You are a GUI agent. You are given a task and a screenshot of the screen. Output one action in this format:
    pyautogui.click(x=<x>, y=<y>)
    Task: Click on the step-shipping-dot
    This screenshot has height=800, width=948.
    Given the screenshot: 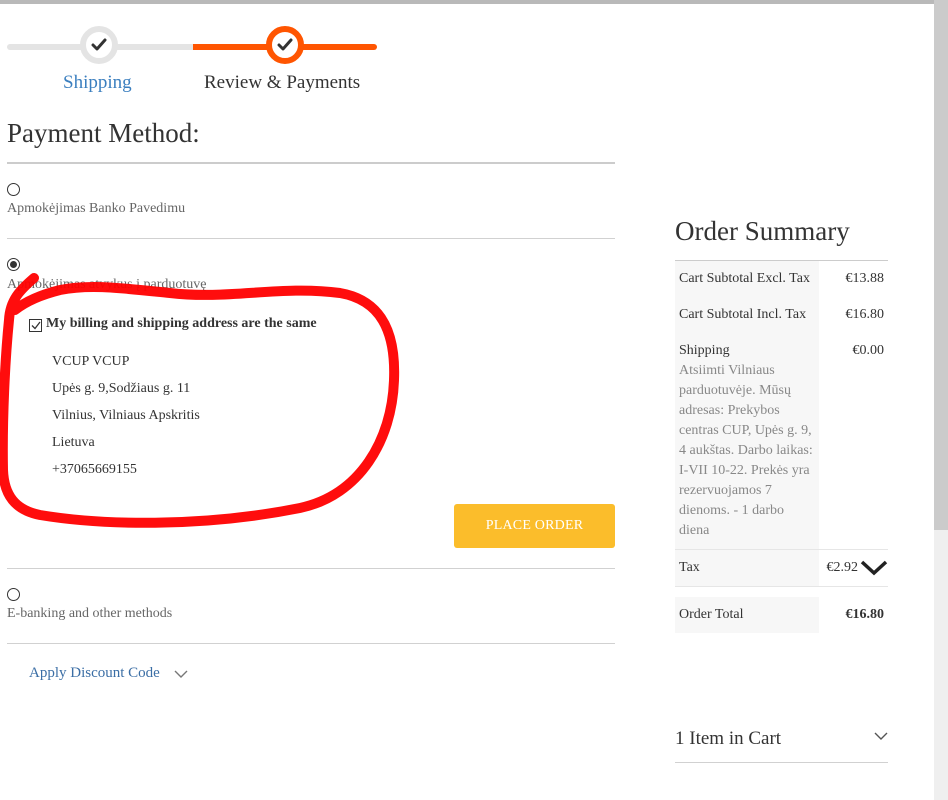 What is the action you would take?
    pyautogui.click(x=99, y=45)
    